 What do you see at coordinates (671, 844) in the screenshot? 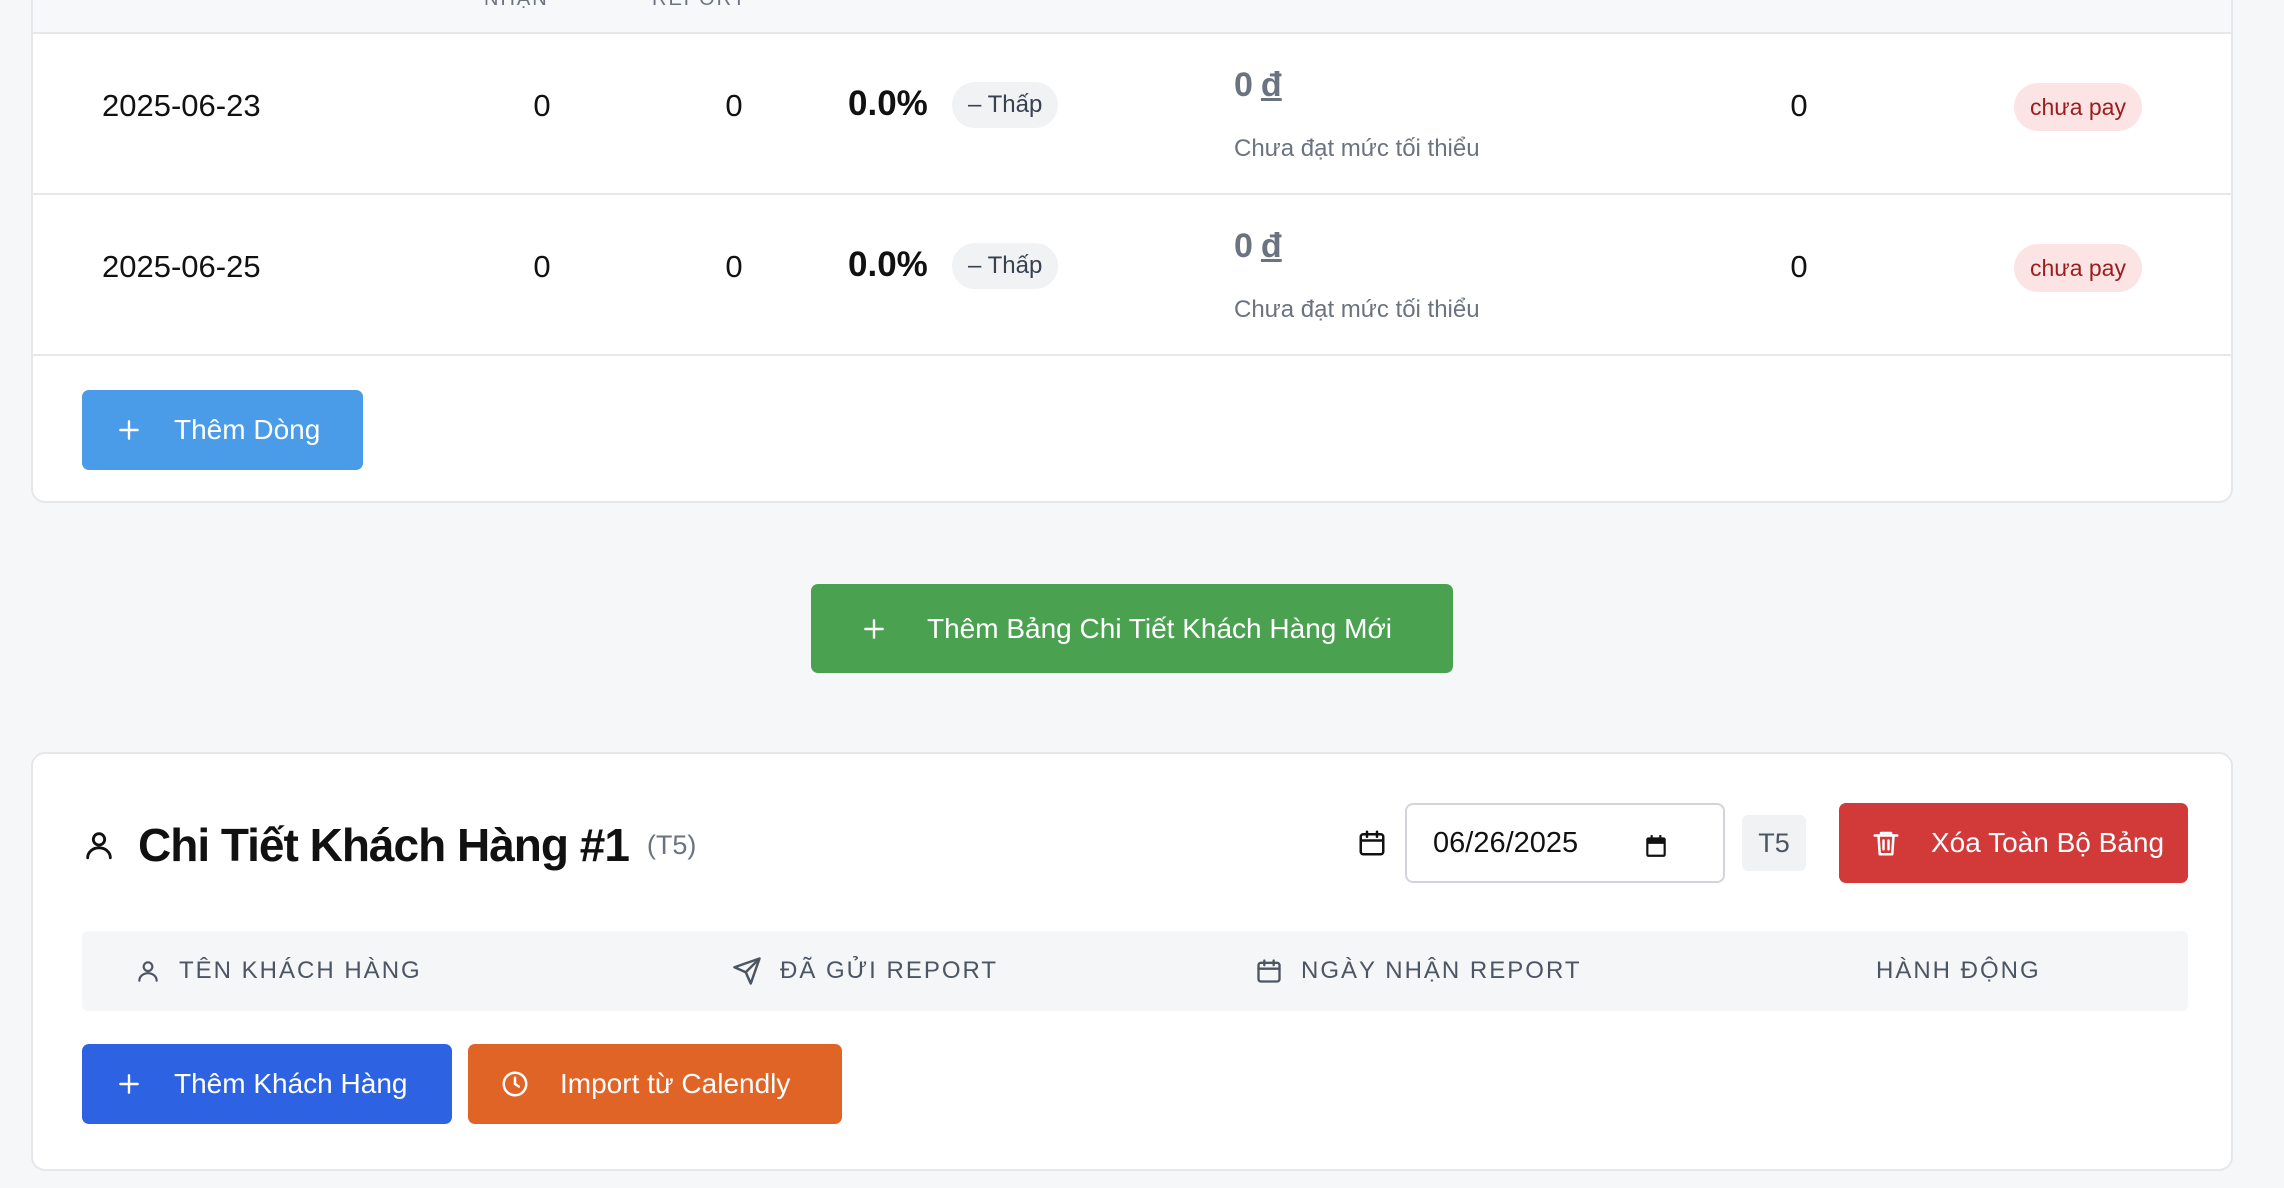
I see `month-tag: (T5)` at bounding box center [671, 844].